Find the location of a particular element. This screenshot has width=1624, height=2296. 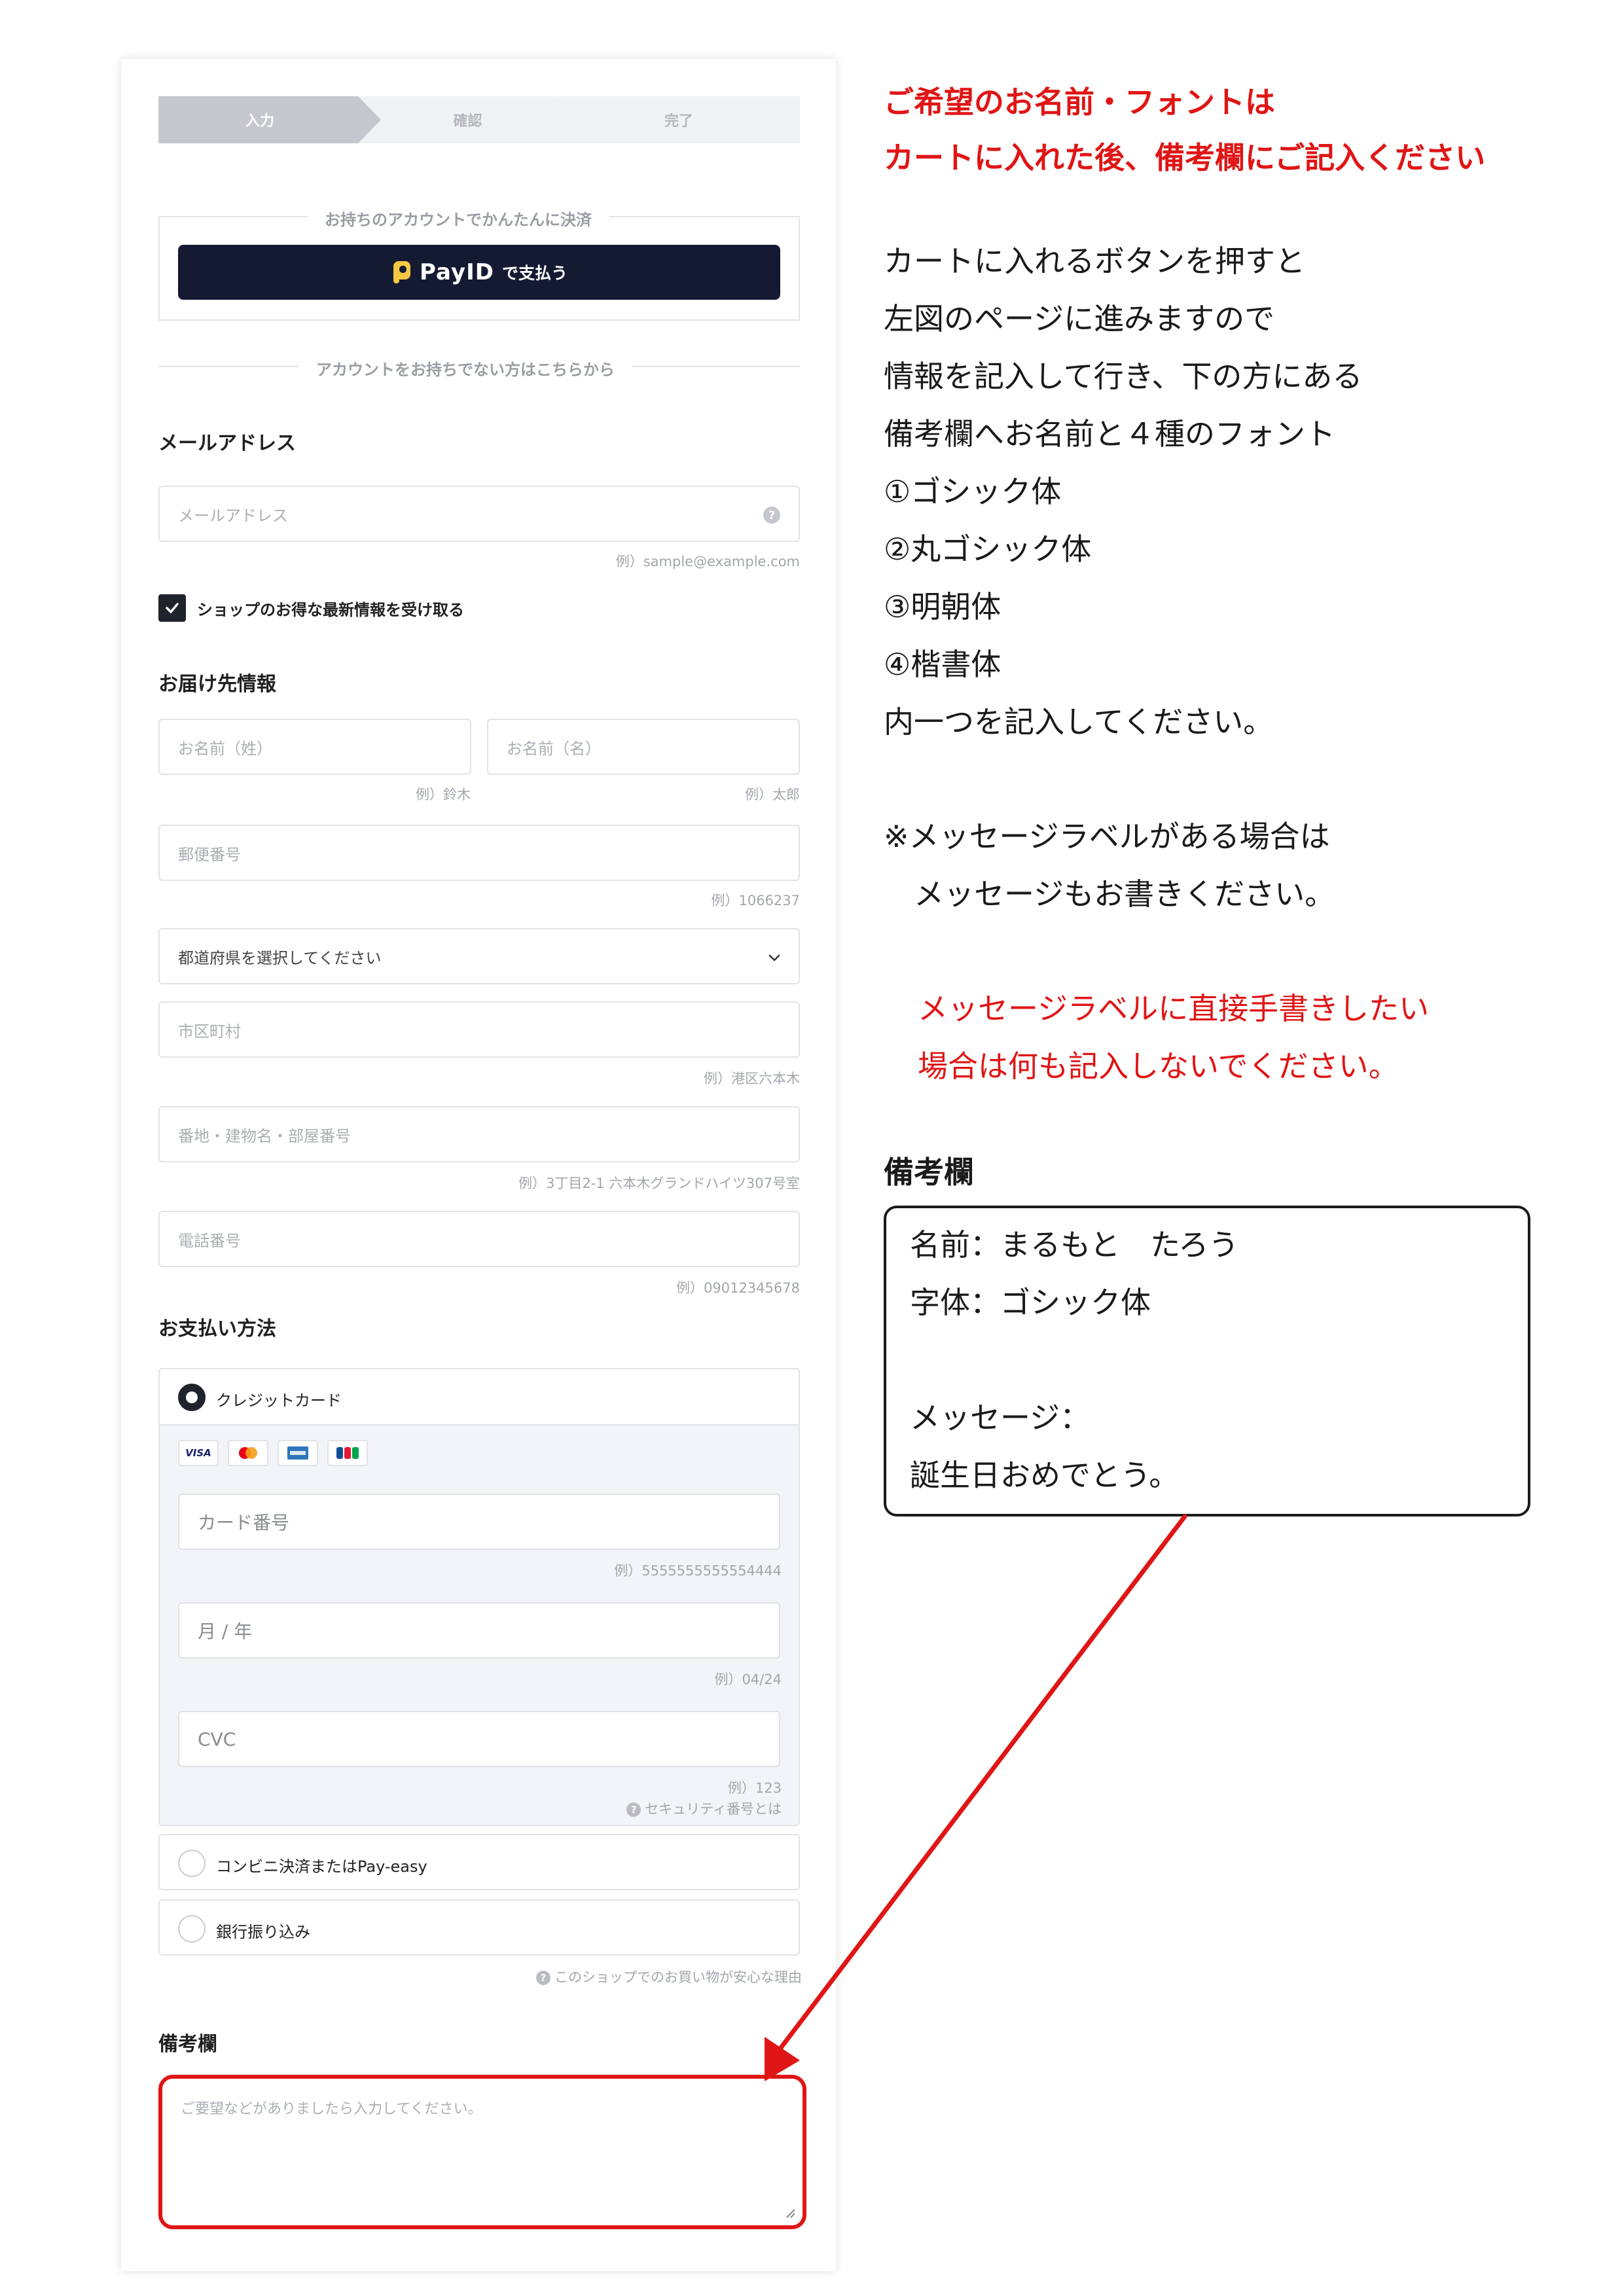

font-option-mincho: ③明朝体 is located at coordinates (942, 606).